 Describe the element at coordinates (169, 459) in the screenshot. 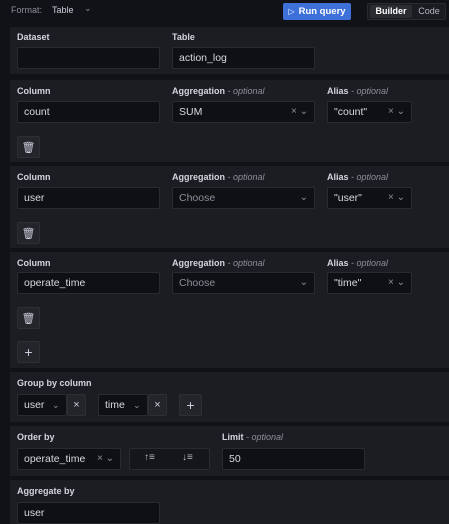

I see `sort-direction-toggle: ↑≡ ↓≡` at that location.